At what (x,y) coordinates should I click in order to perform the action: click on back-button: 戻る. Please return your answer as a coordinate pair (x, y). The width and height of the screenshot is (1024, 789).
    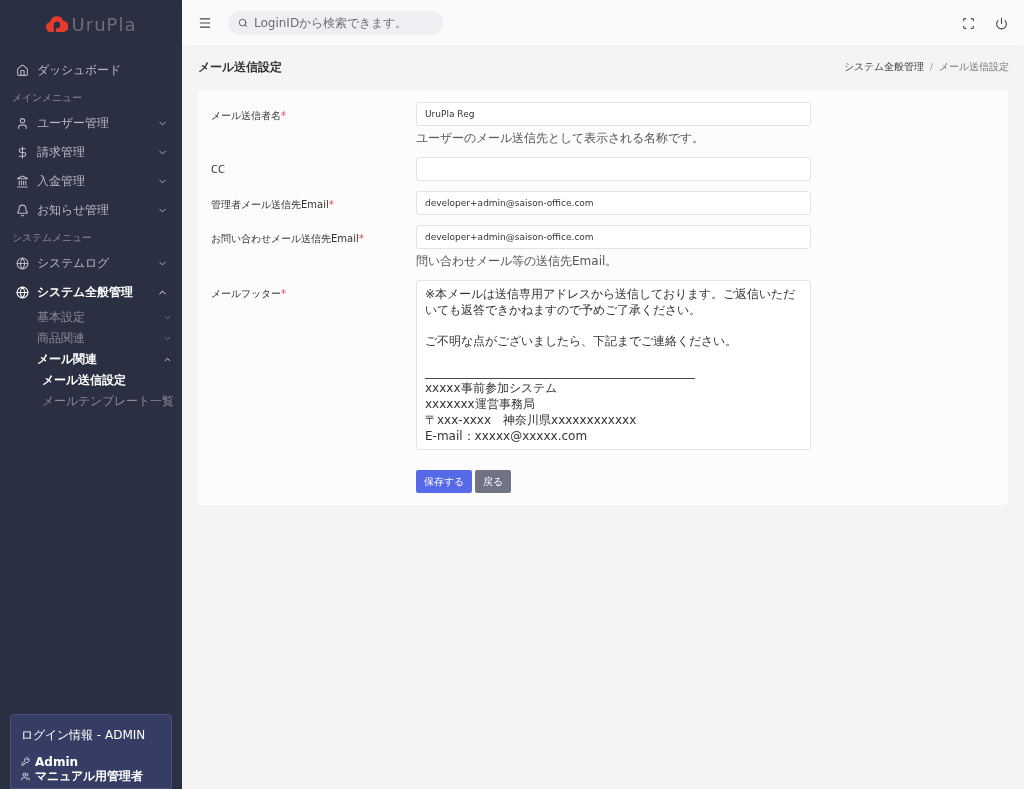
    Looking at the image, I should click on (493, 481).